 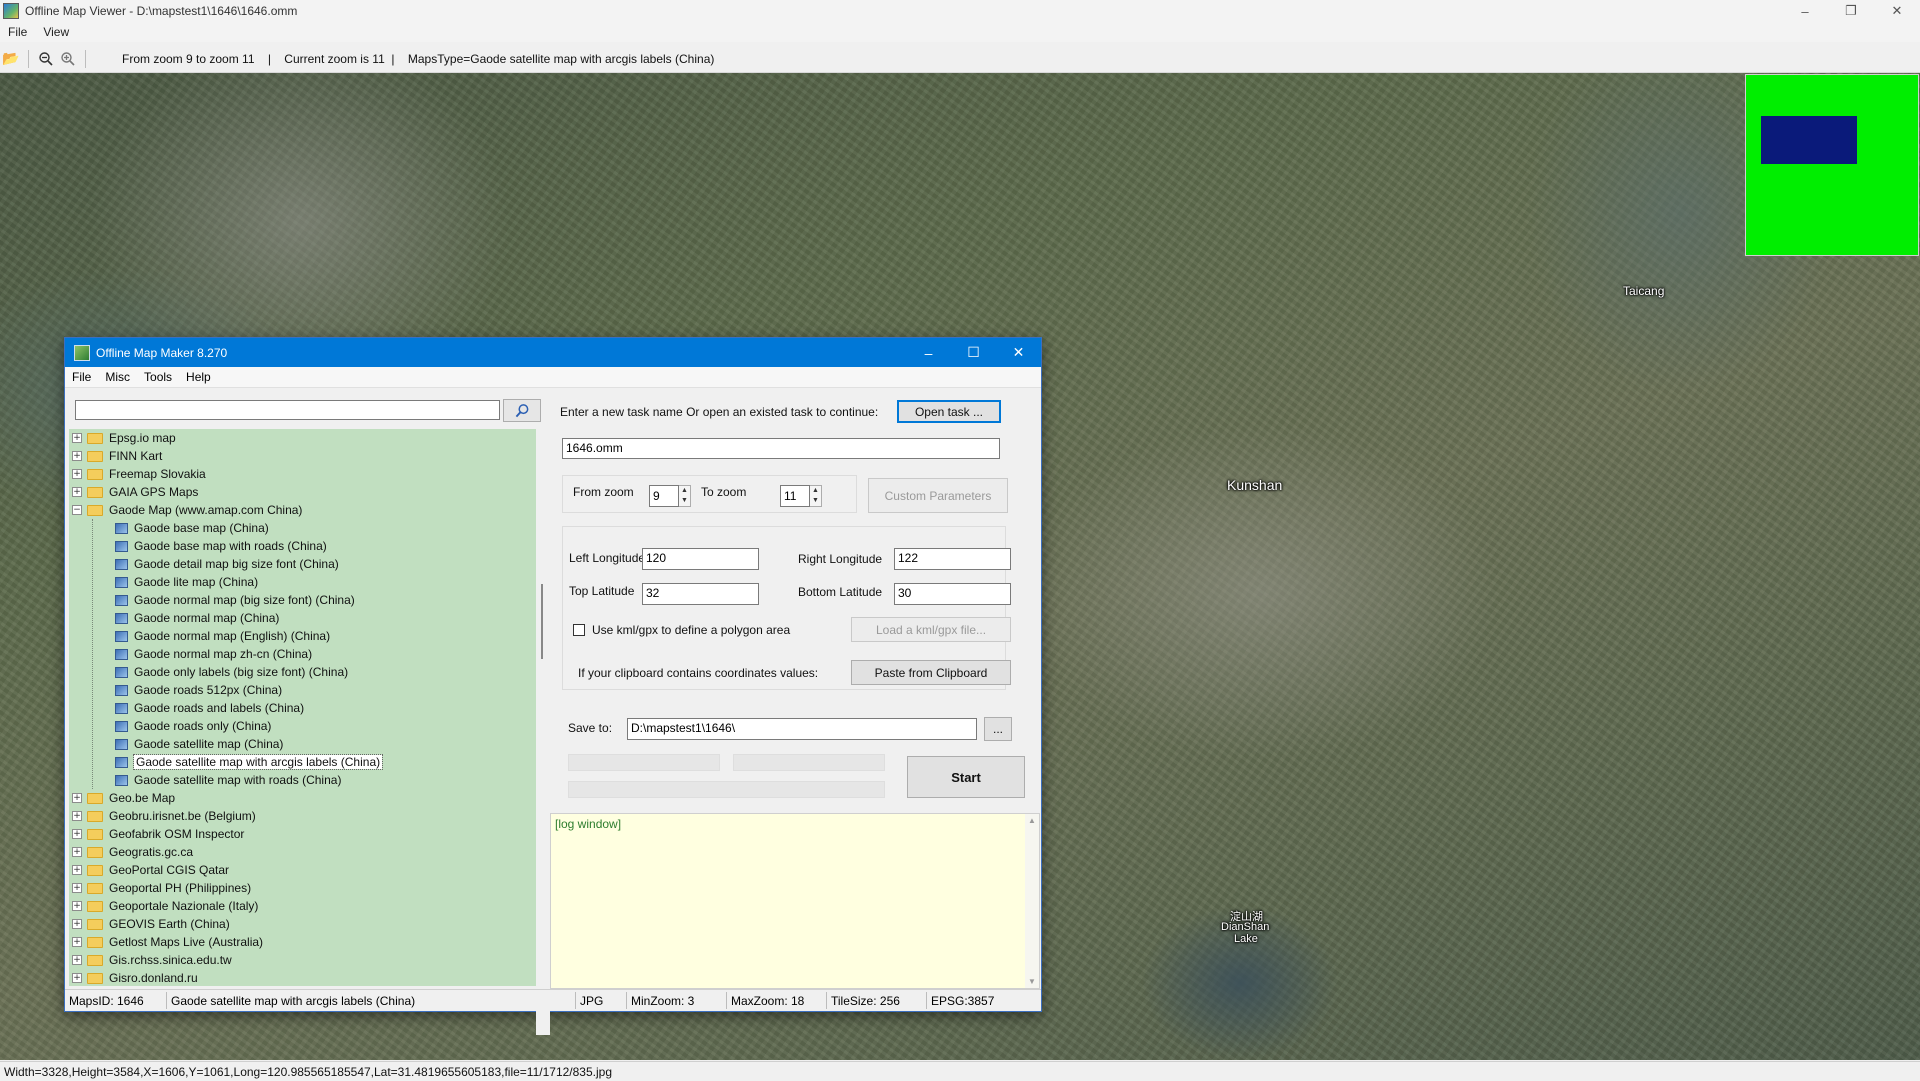 I want to click on tree-folder-item: + Geobru.irisnet.be (Belgium), so click(x=164, y=816).